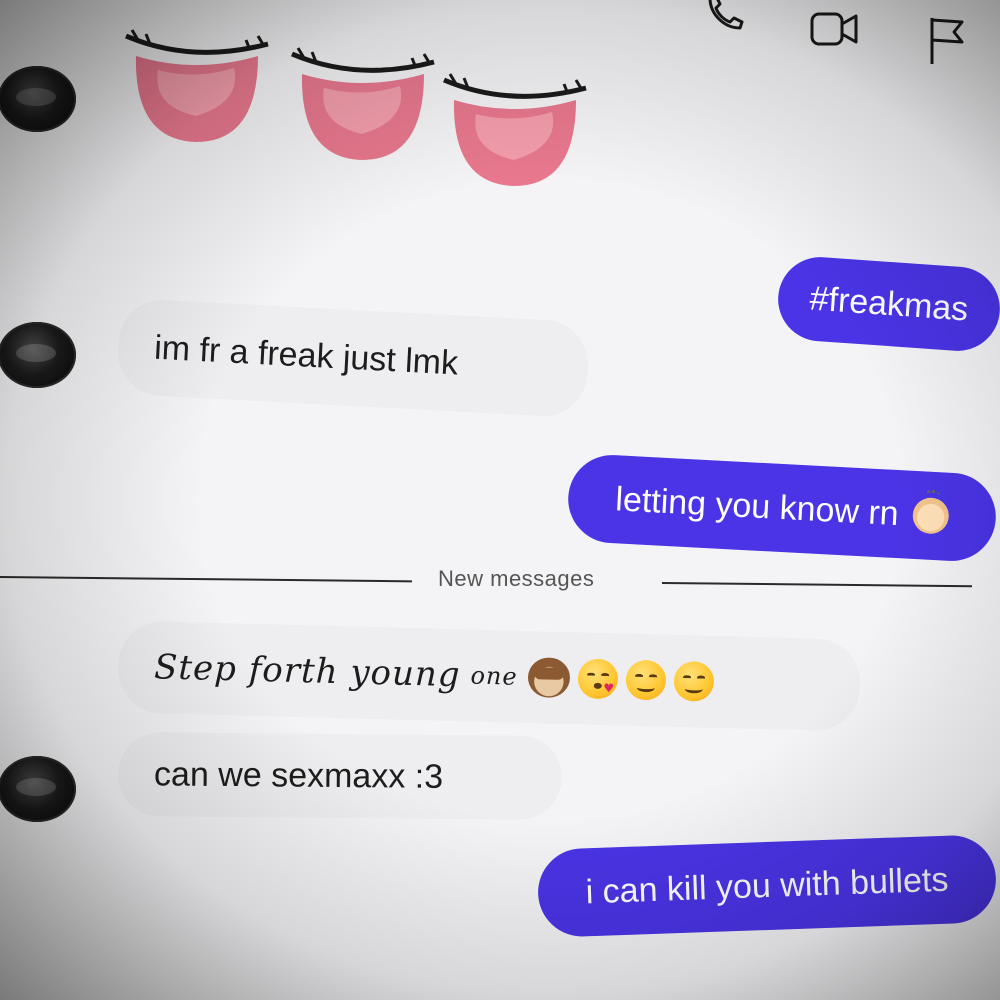 This screenshot has width=1000, height=1000. I want to click on message-text: #freakmas, so click(889, 303).